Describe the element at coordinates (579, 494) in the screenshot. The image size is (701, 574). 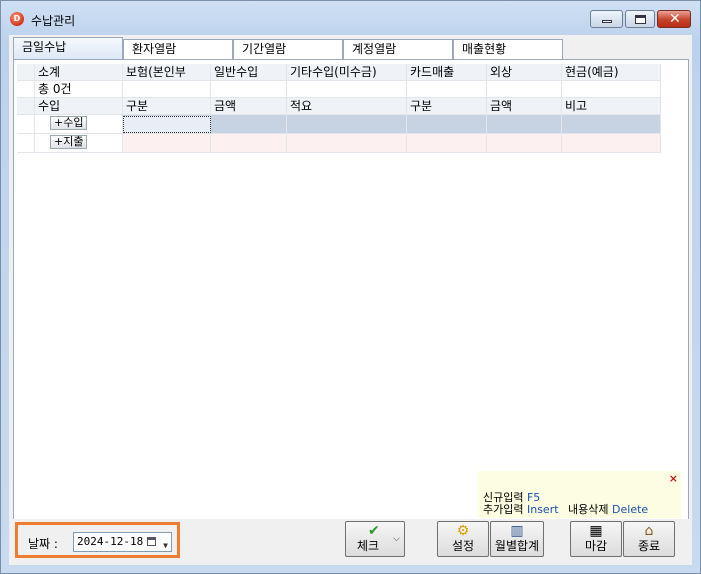
I see `shortcut-hint-panel: × 신규입력 F5 추가입력 Insert 내용삭제 Delete` at that location.